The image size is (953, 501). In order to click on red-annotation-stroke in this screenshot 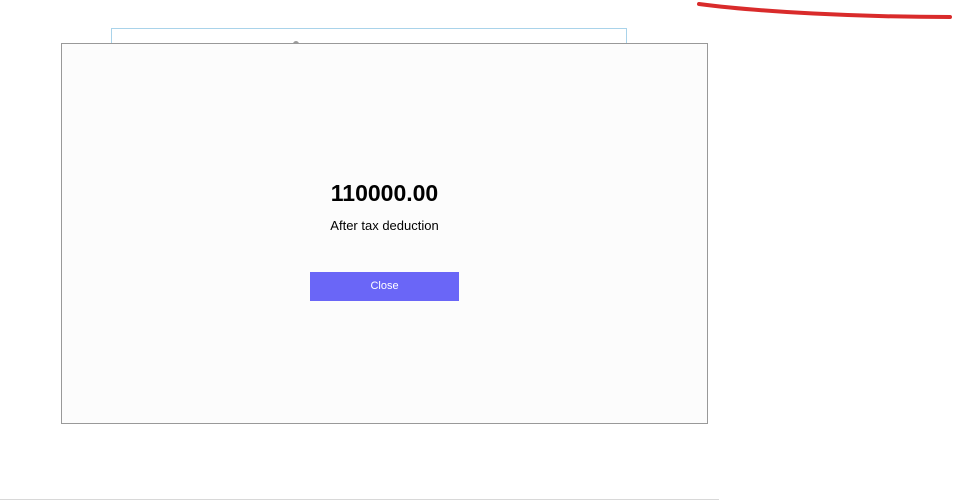, I will do `click(824, 10)`.